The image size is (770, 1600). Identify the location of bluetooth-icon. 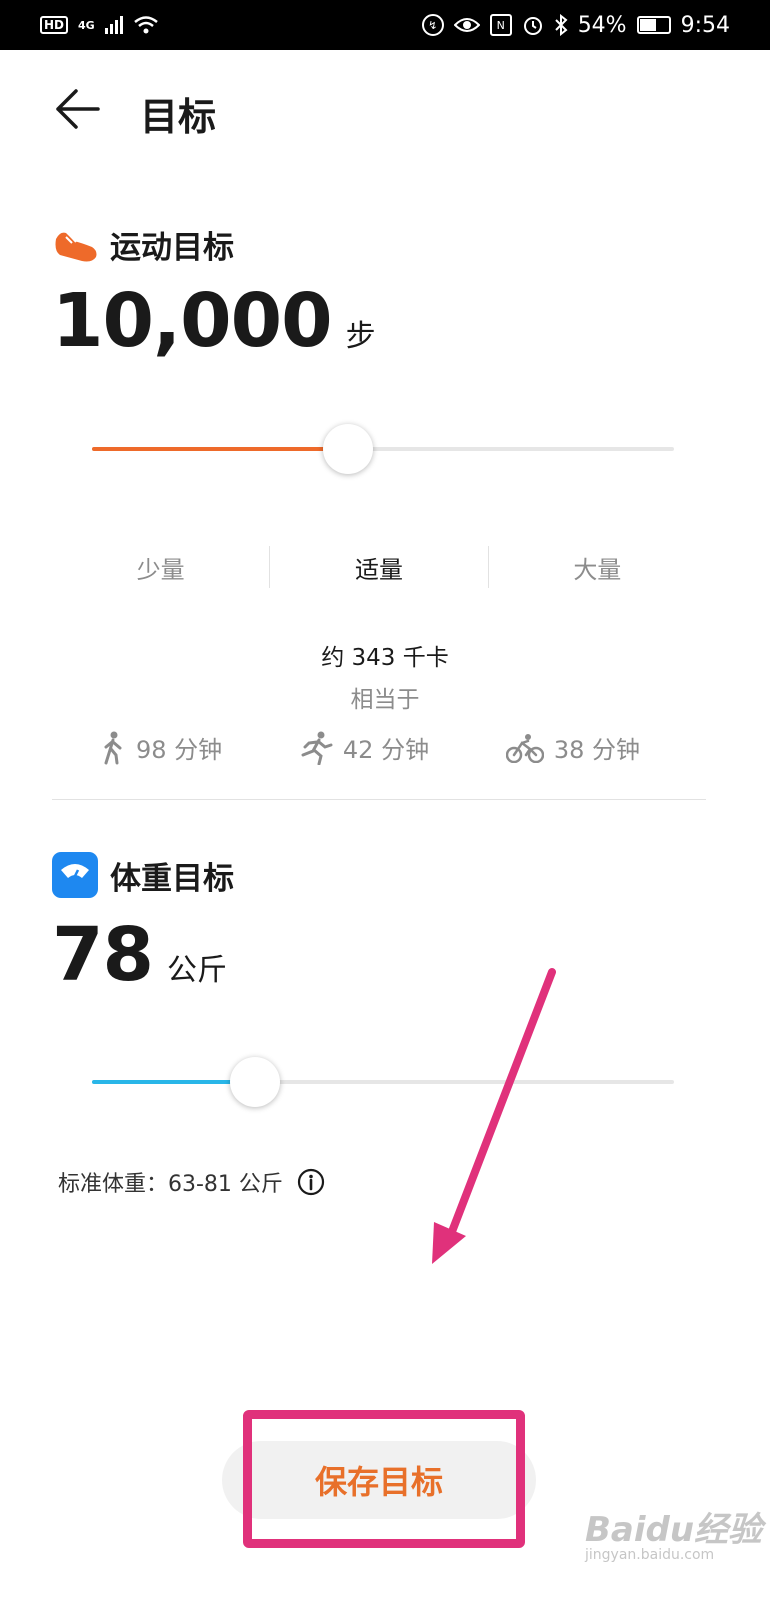
(561, 25).